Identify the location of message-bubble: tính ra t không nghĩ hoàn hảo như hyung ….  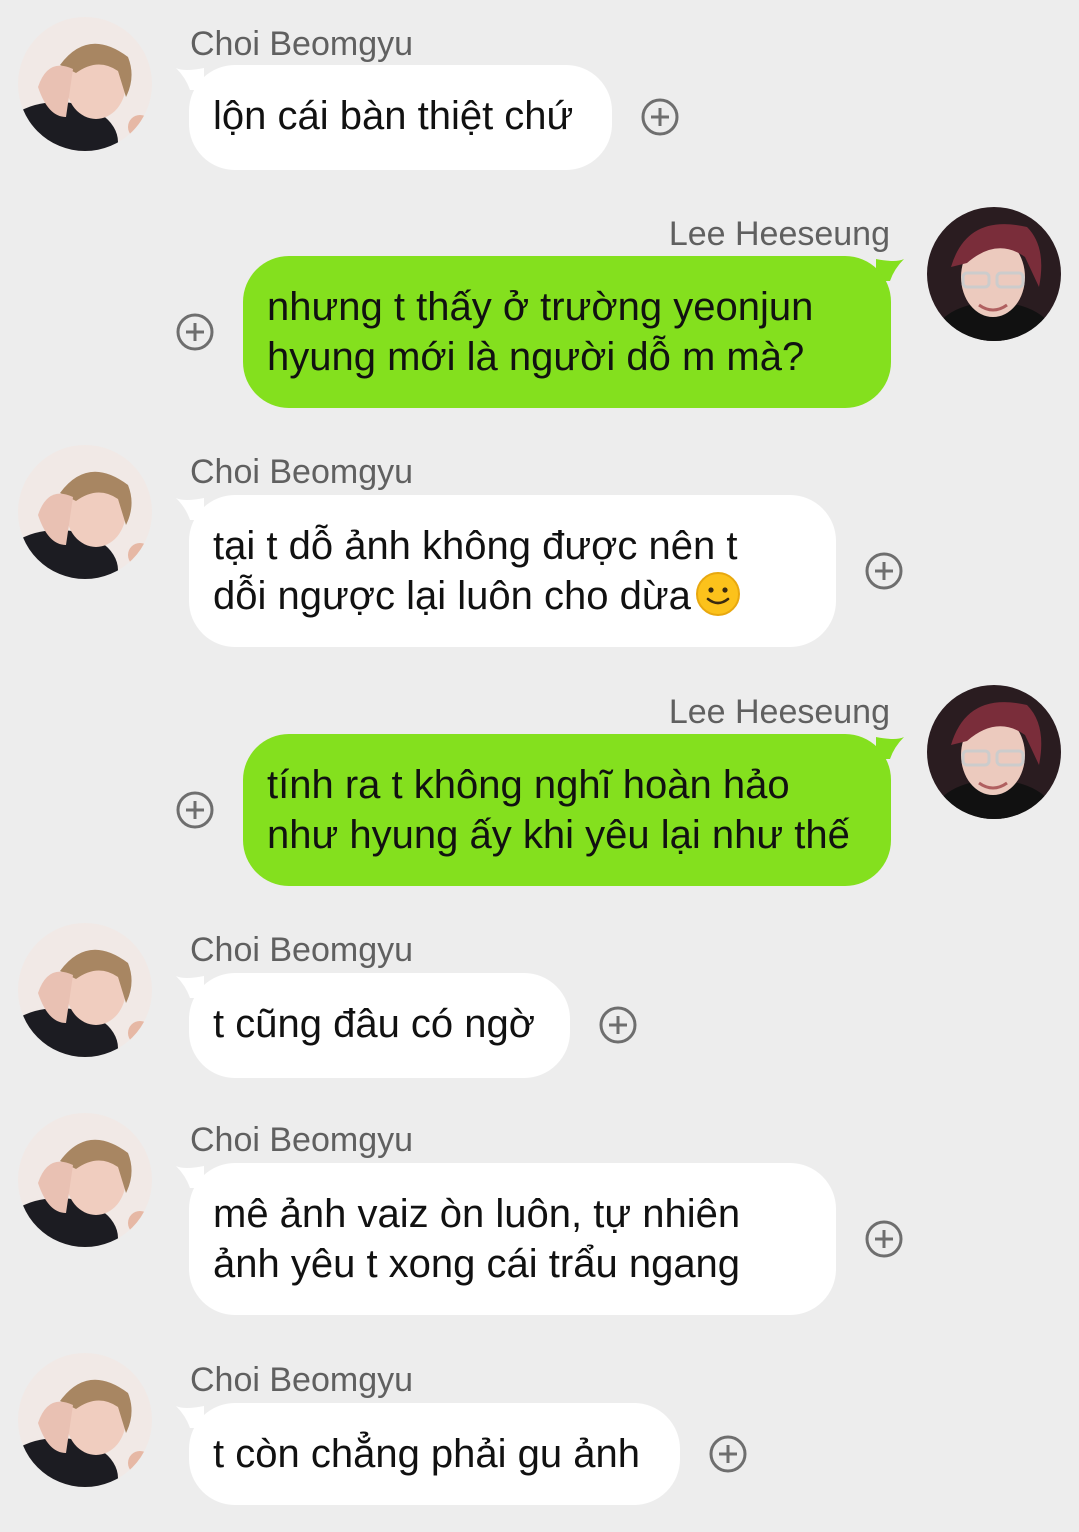
(567, 810).